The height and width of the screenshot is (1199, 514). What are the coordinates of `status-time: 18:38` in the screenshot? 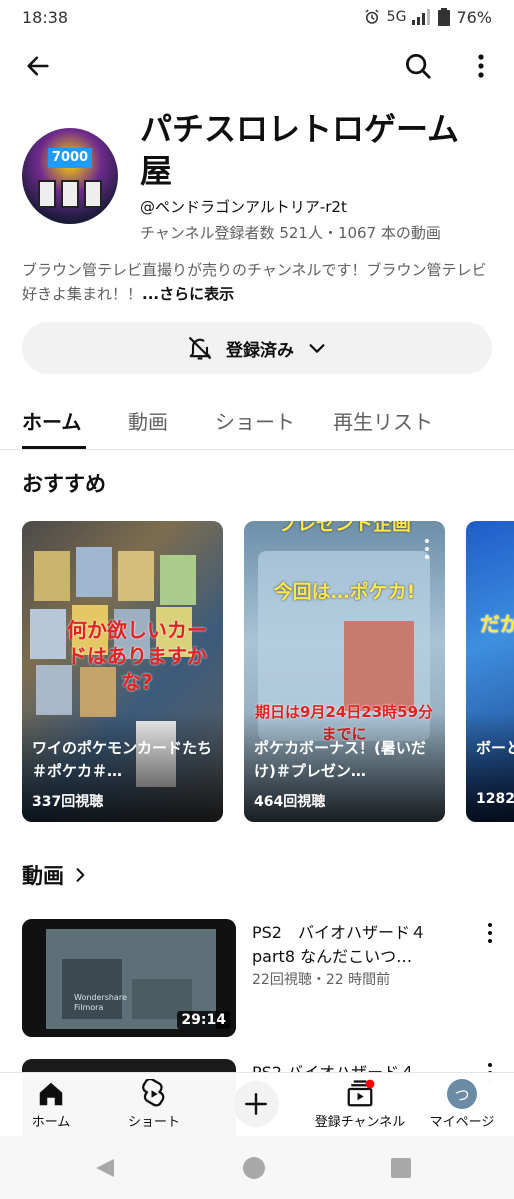 It's located at (45, 17).